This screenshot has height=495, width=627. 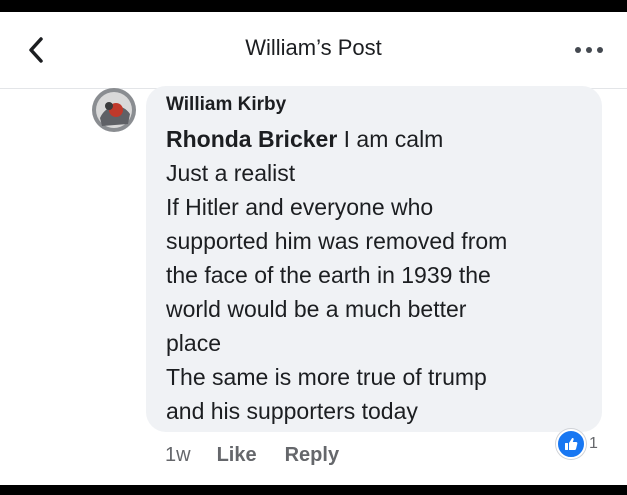 What do you see at coordinates (226, 105) in the screenshot?
I see `comment-author: William Kirby` at bounding box center [226, 105].